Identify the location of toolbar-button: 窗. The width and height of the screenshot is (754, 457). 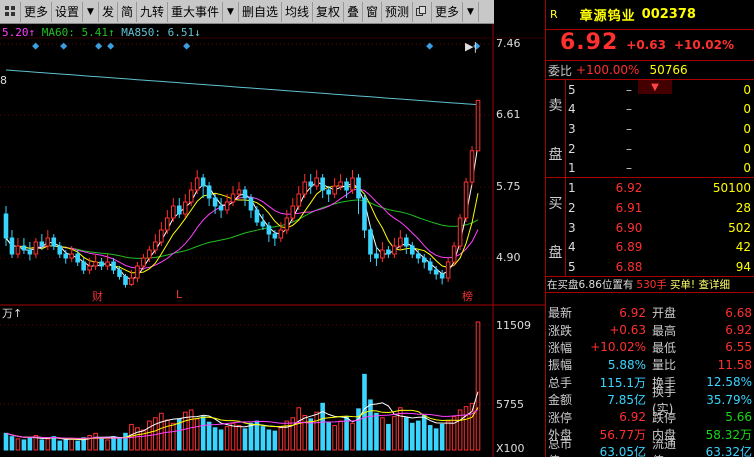
(373, 11).